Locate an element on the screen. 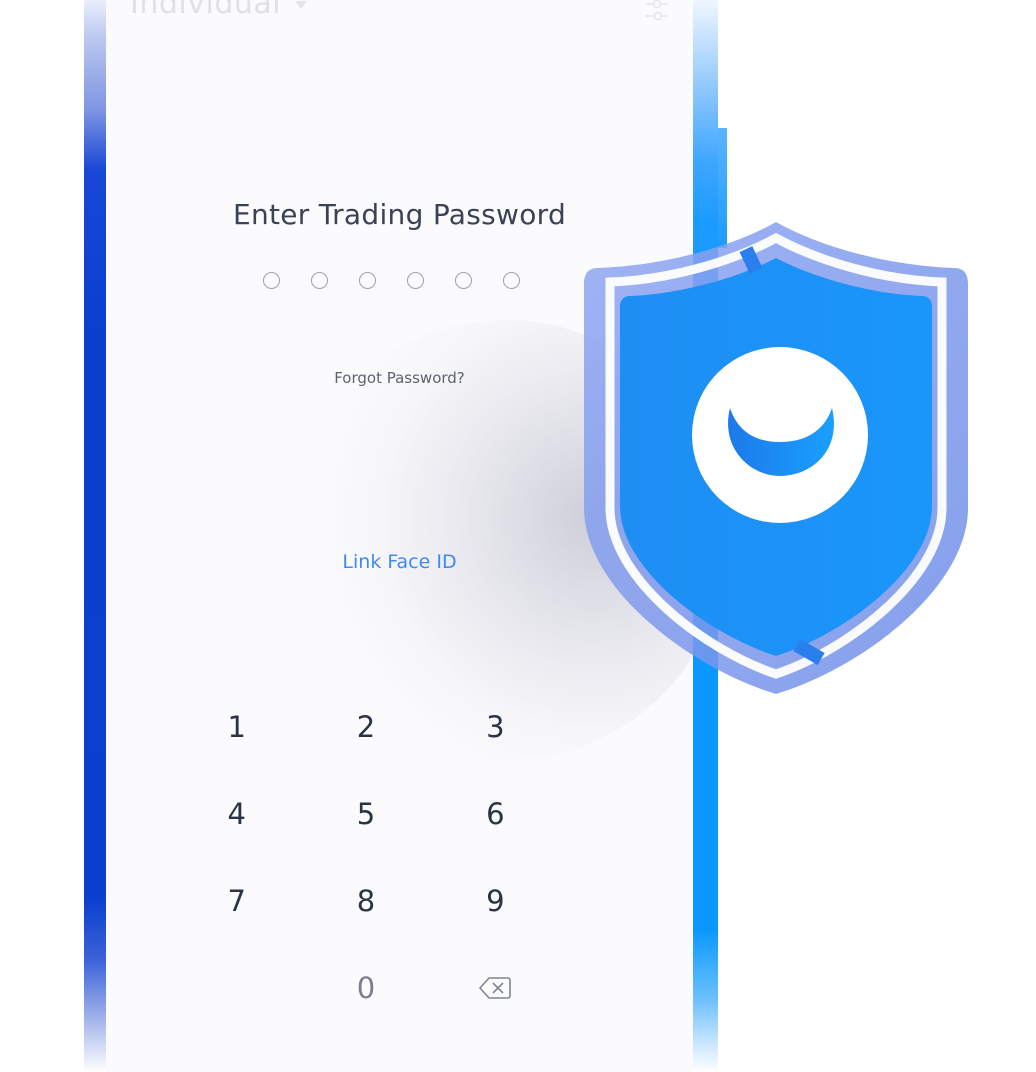 The height and width of the screenshot is (1072, 1036). key-7: 7 is located at coordinates (236, 901).